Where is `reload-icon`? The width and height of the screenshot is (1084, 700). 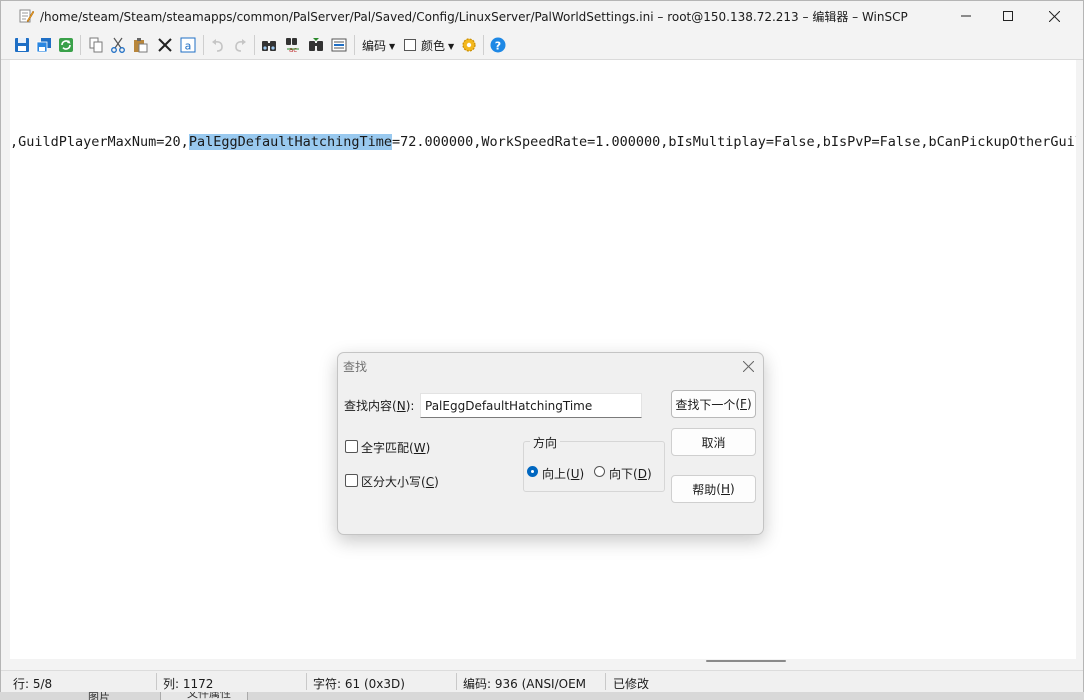 reload-icon is located at coordinates (66, 45).